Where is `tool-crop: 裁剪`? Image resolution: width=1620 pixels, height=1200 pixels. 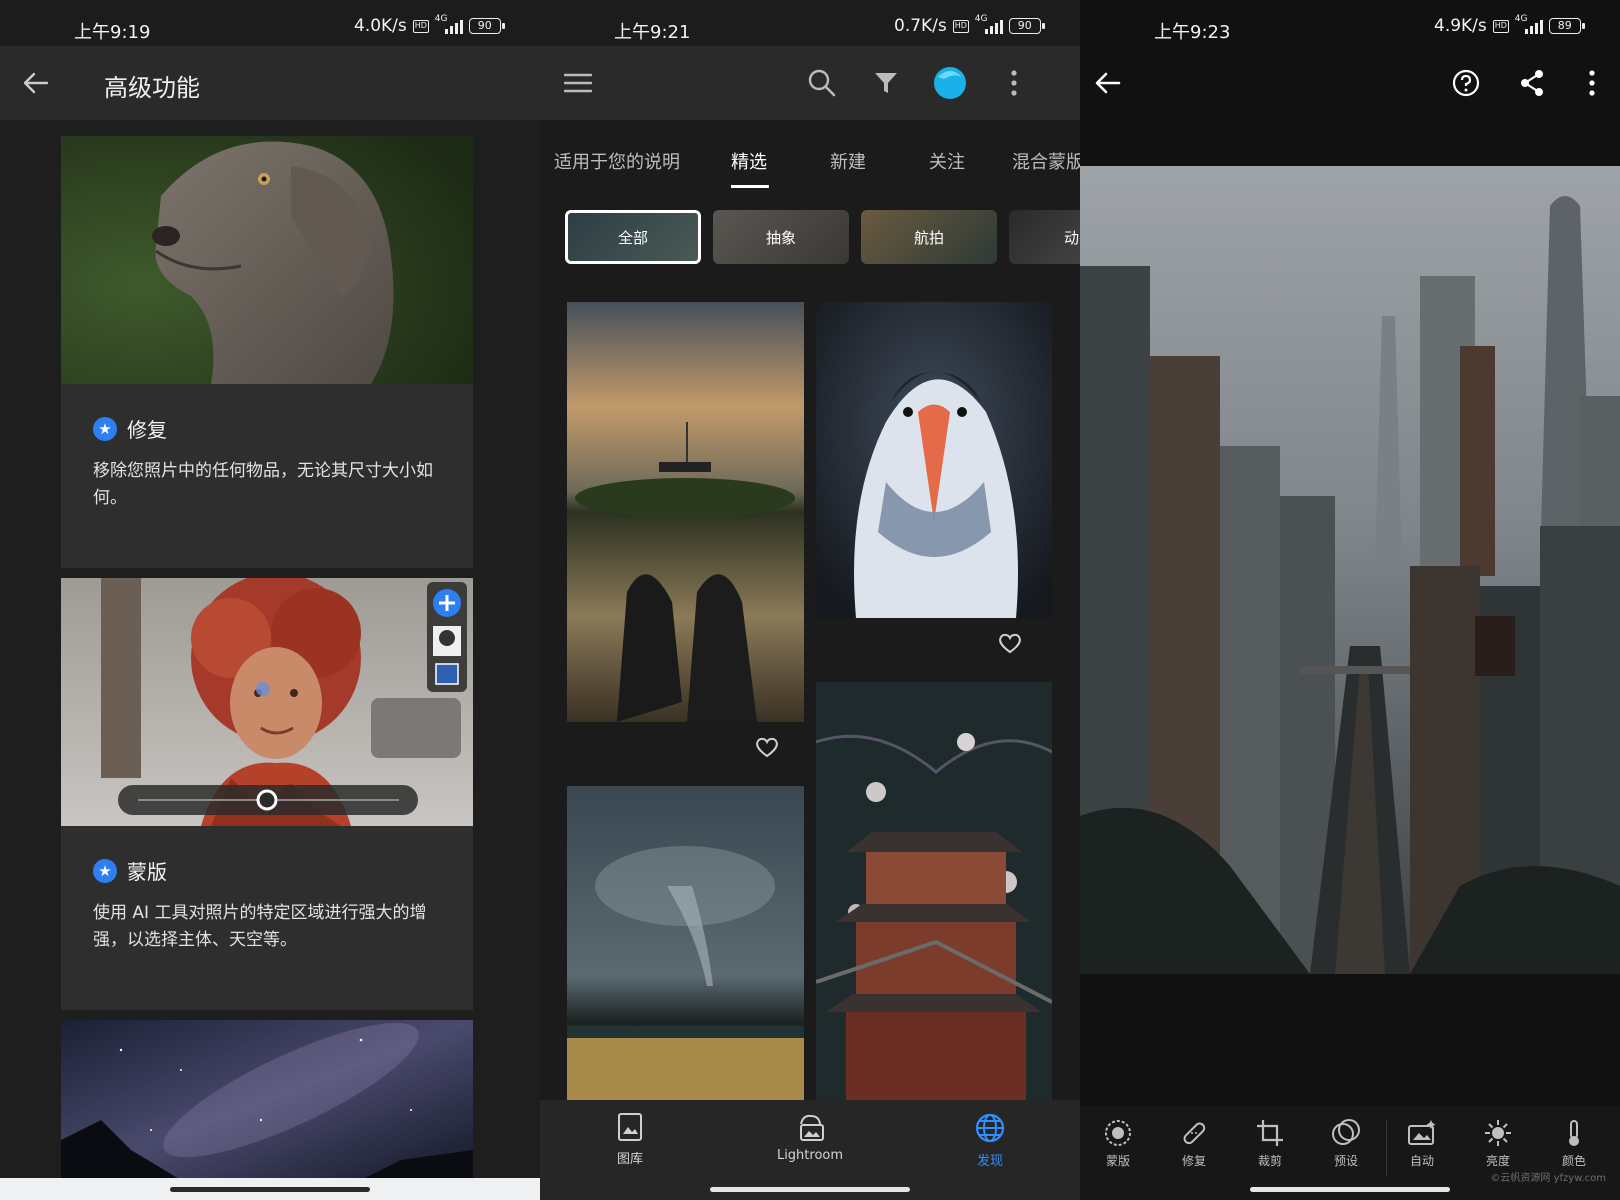 tool-crop: 裁剪 is located at coordinates (1270, 1143).